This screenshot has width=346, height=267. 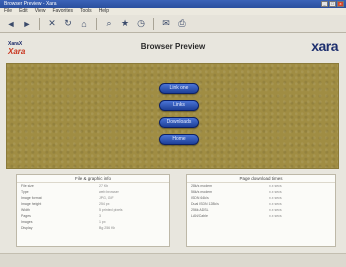 What do you see at coordinates (179, 88) in the screenshot?
I see `nav-button-link-one: Link one` at bounding box center [179, 88].